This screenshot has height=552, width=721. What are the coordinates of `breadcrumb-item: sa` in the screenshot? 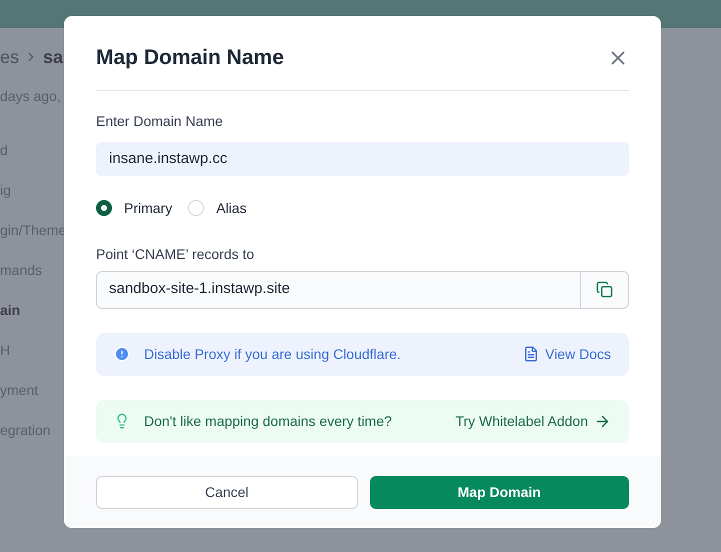 It's located at (53, 57).